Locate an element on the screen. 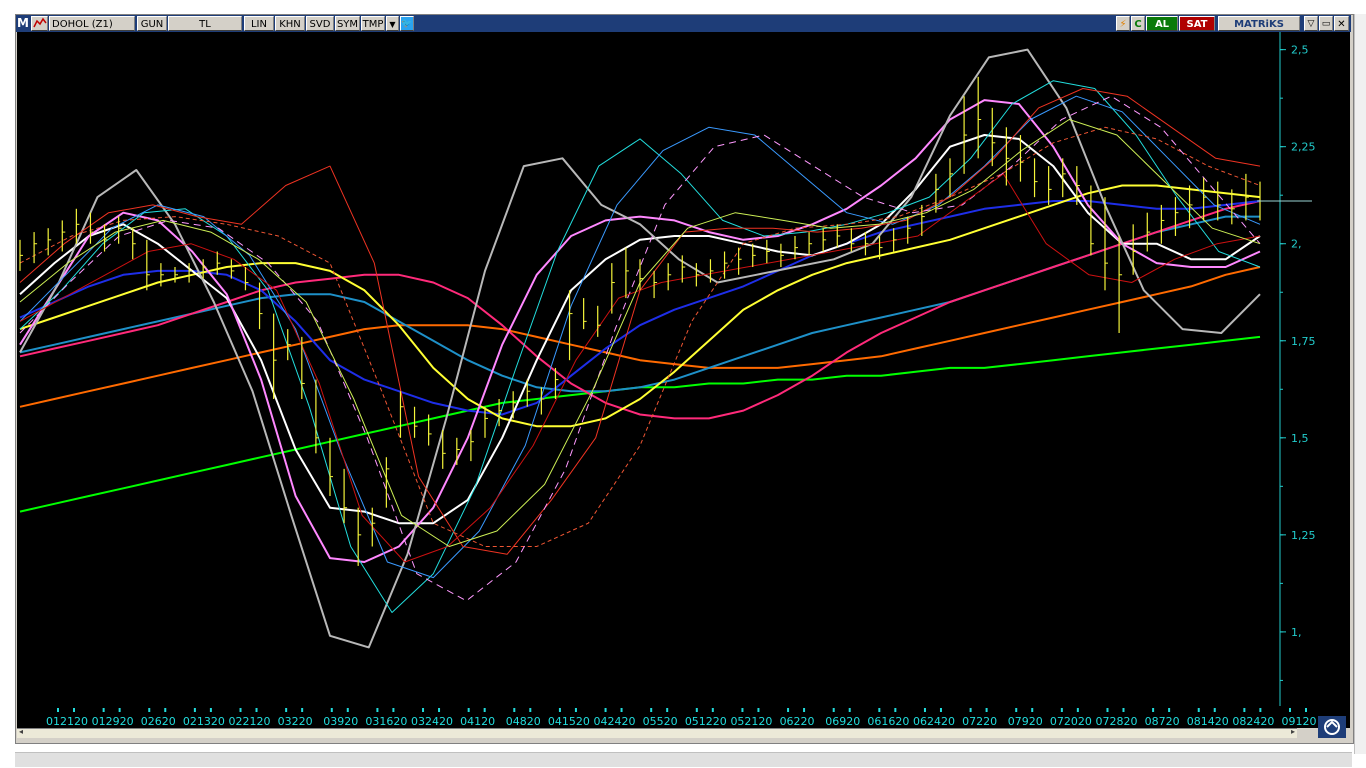  symbol-button: DOHOL (Z1) is located at coordinates (92, 23).